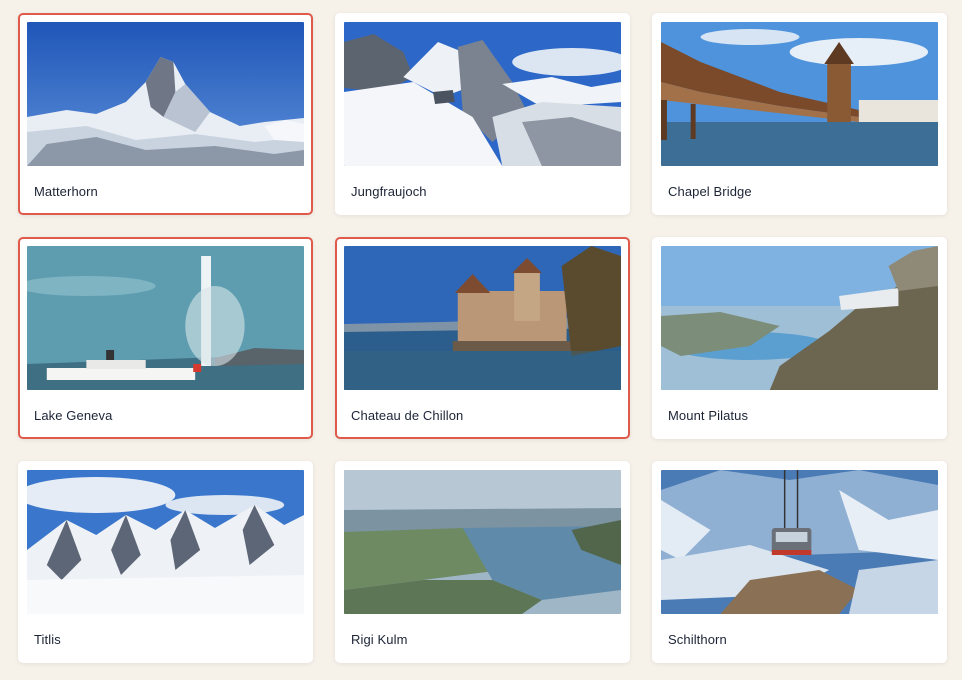 The image size is (962, 680). I want to click on photo-rigi-kulm, so click(482, 542).